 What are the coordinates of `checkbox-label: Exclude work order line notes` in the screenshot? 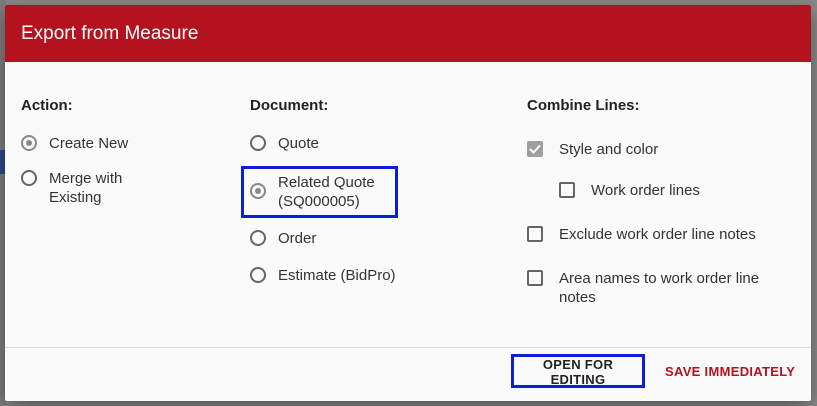 It's located at (657, 234).